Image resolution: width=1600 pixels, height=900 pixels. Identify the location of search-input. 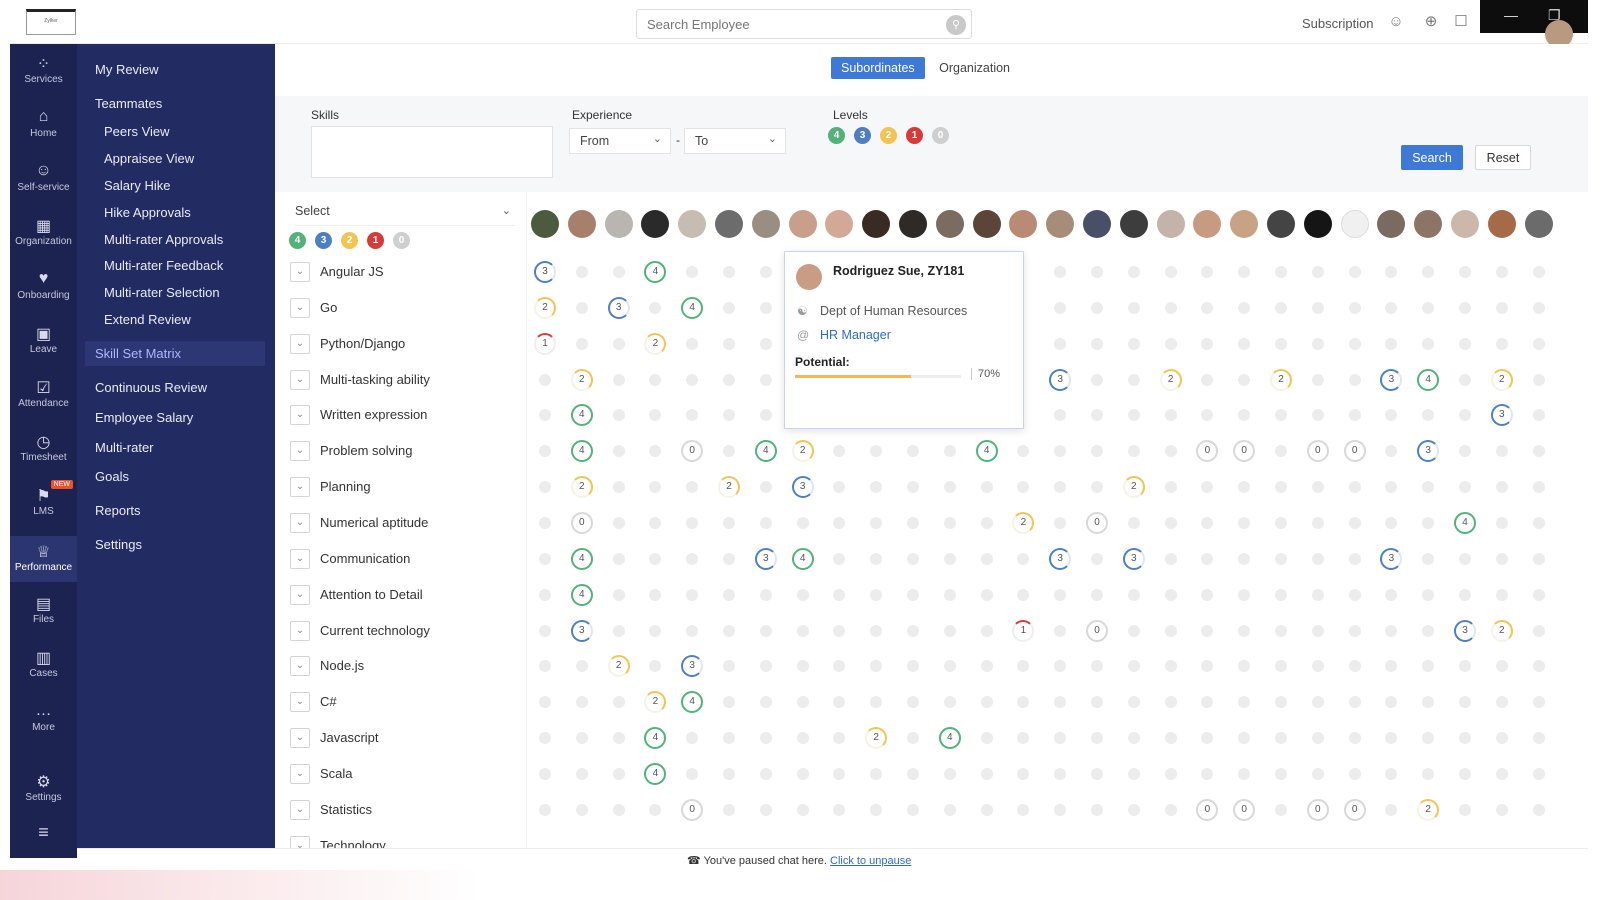
(782, 24).